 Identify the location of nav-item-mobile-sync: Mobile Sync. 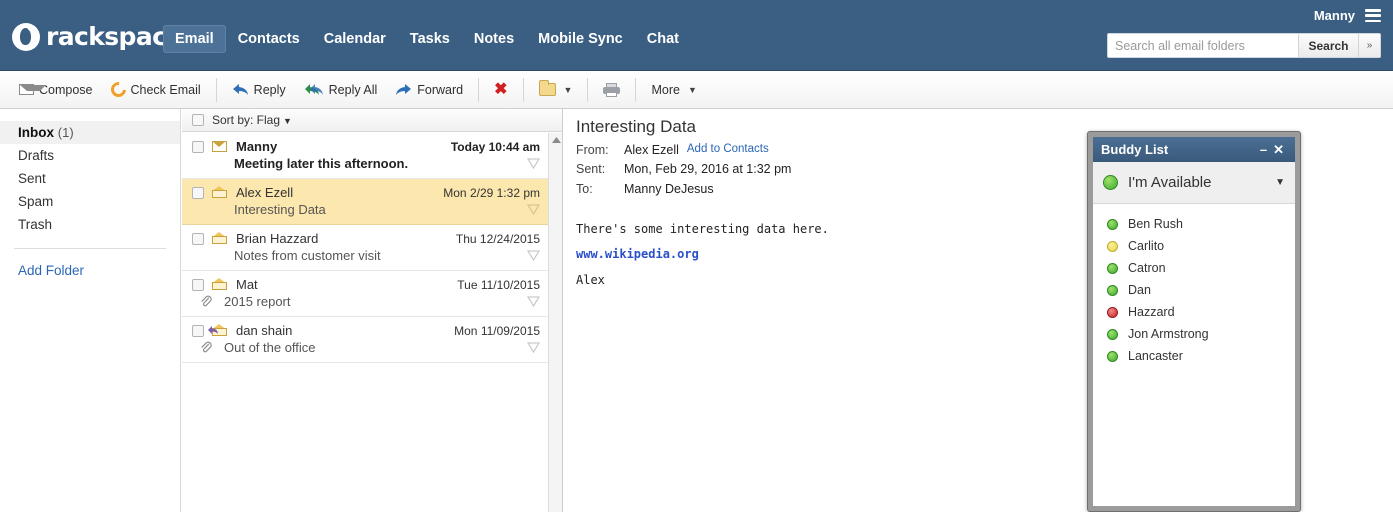
(580, 39).